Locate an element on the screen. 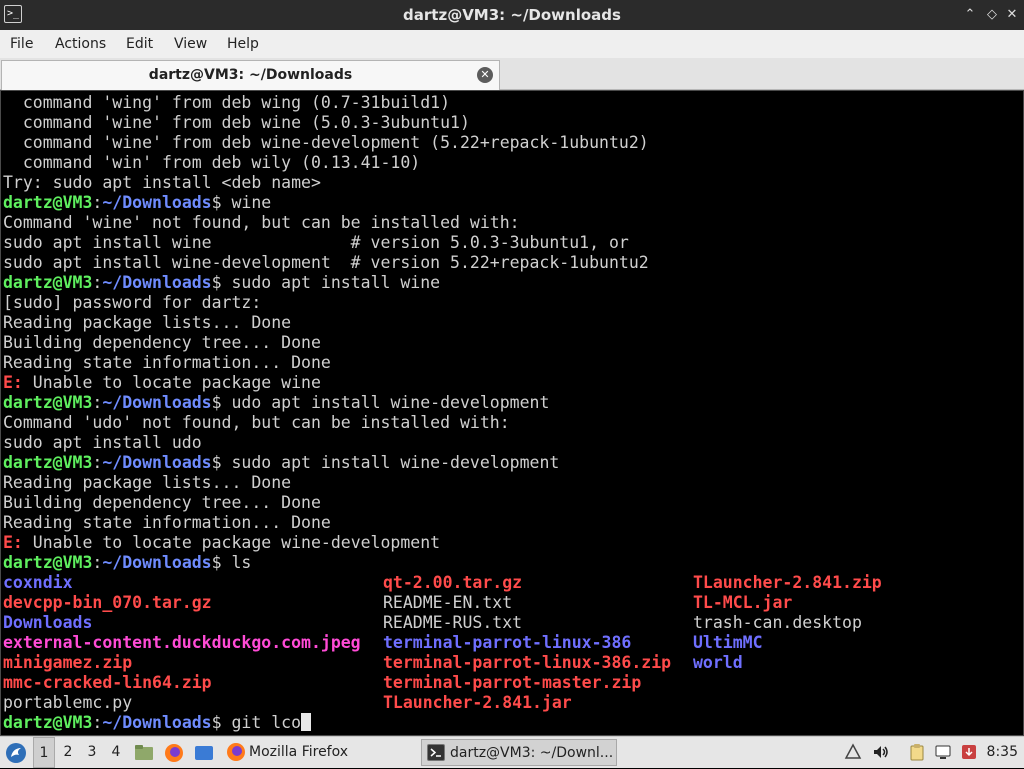 Image resolution: width=1024 pixels, height=769 pixels. terminal-icon is located at coordinates (436, 752).